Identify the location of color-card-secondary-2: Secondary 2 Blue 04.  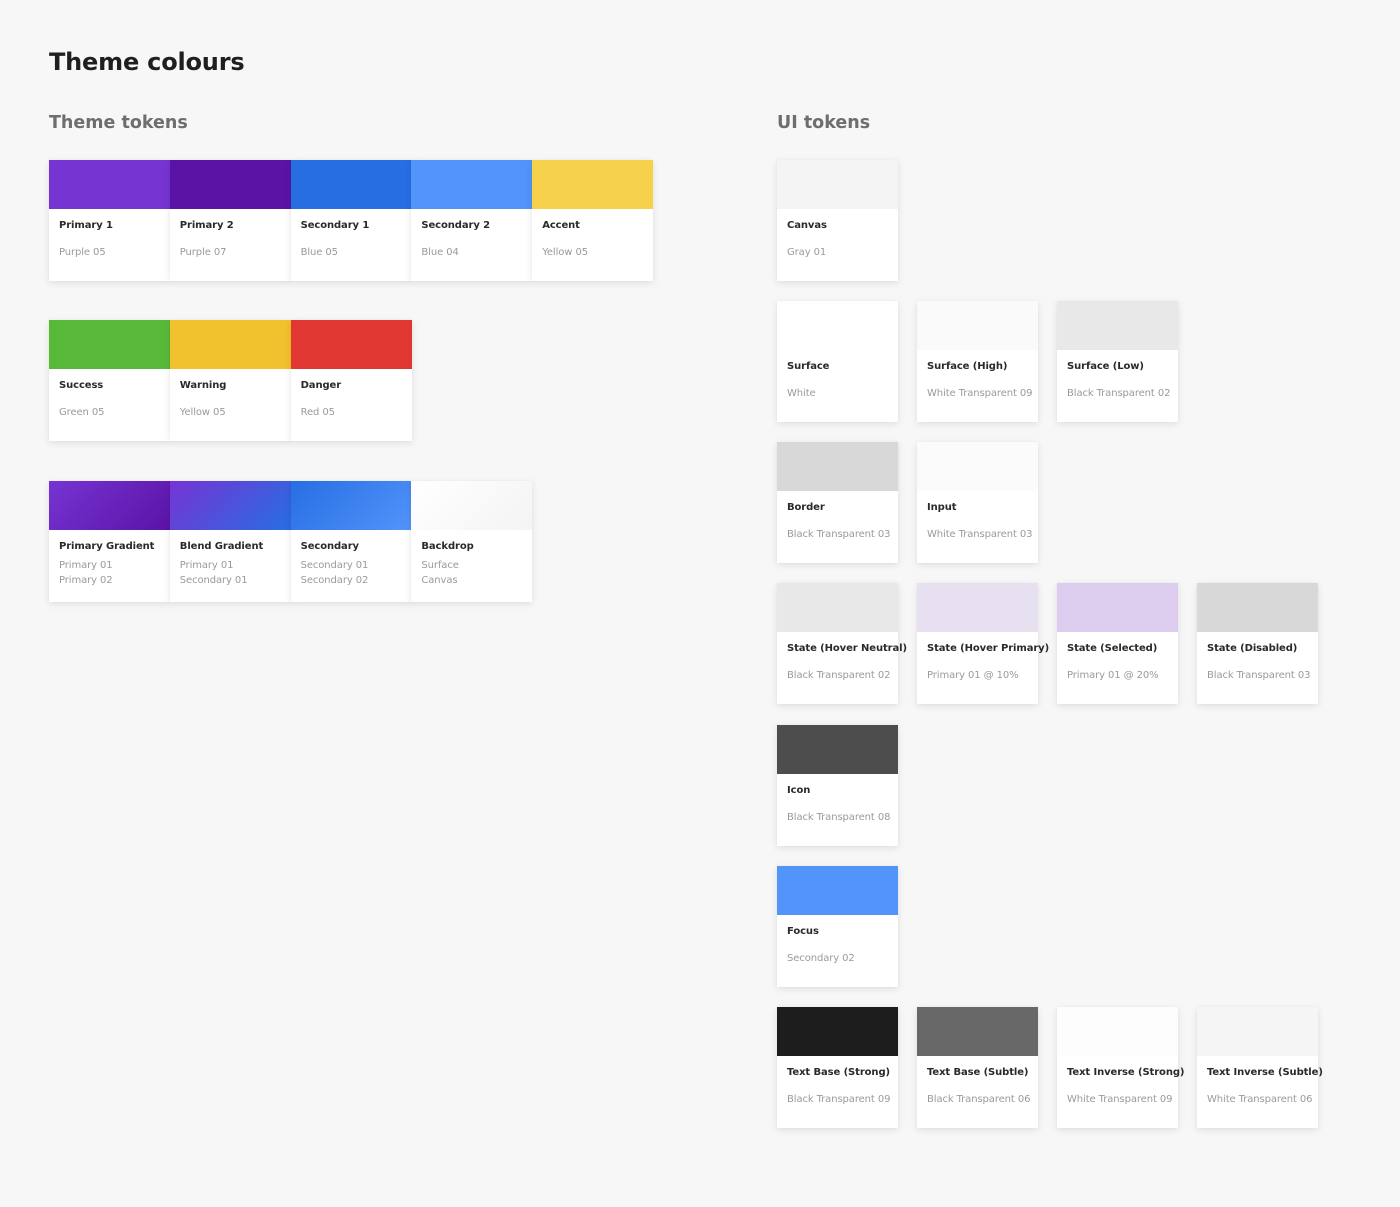
(472, 220).